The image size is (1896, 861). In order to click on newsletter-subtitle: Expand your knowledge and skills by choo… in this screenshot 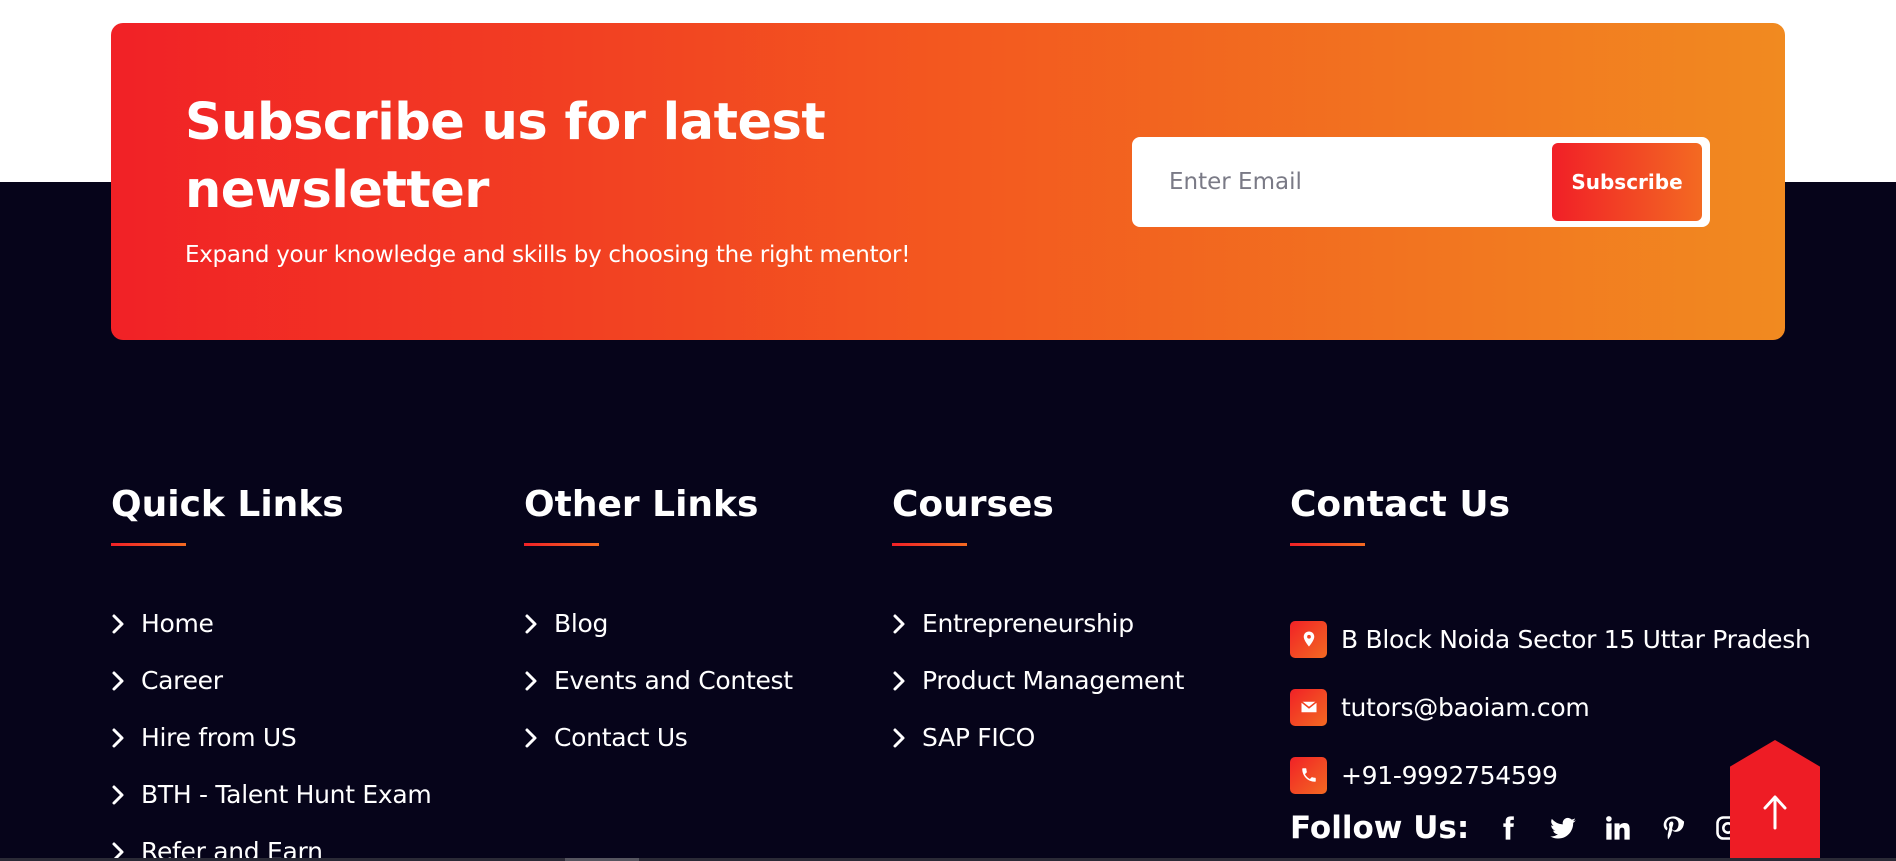, I will do `click(548, 255)`.